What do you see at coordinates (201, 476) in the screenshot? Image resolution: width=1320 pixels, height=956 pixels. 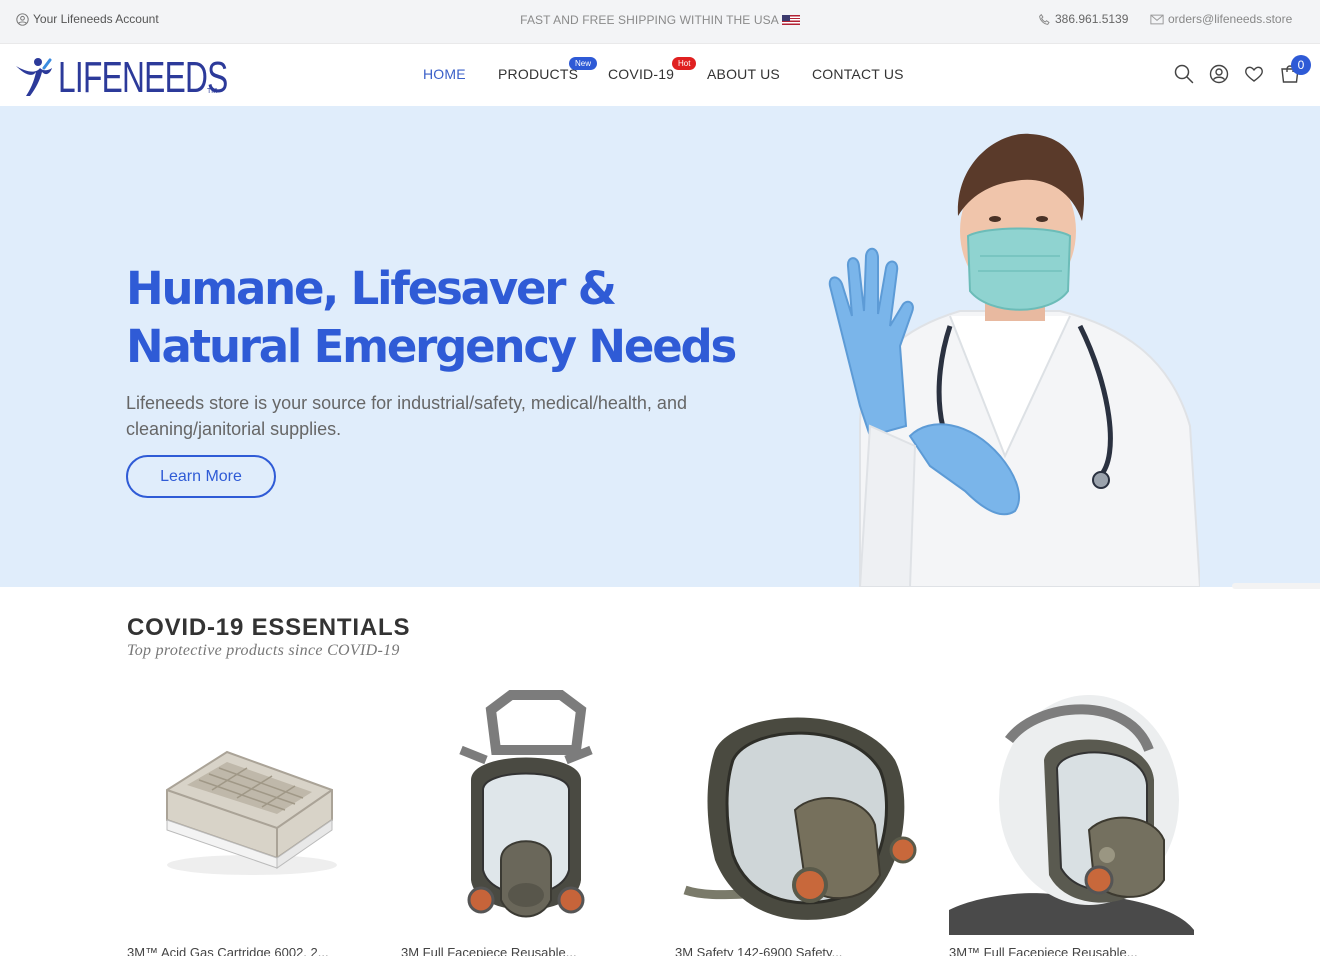 I see `learn-more-button: Learn More` at bounding box center [201, 476].